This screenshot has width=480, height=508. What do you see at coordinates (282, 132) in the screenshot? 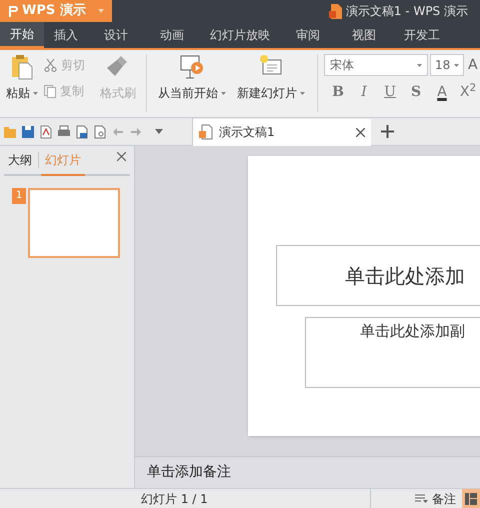
I see `document-tab: 演示文稿1` at bounding box center [282, 132].